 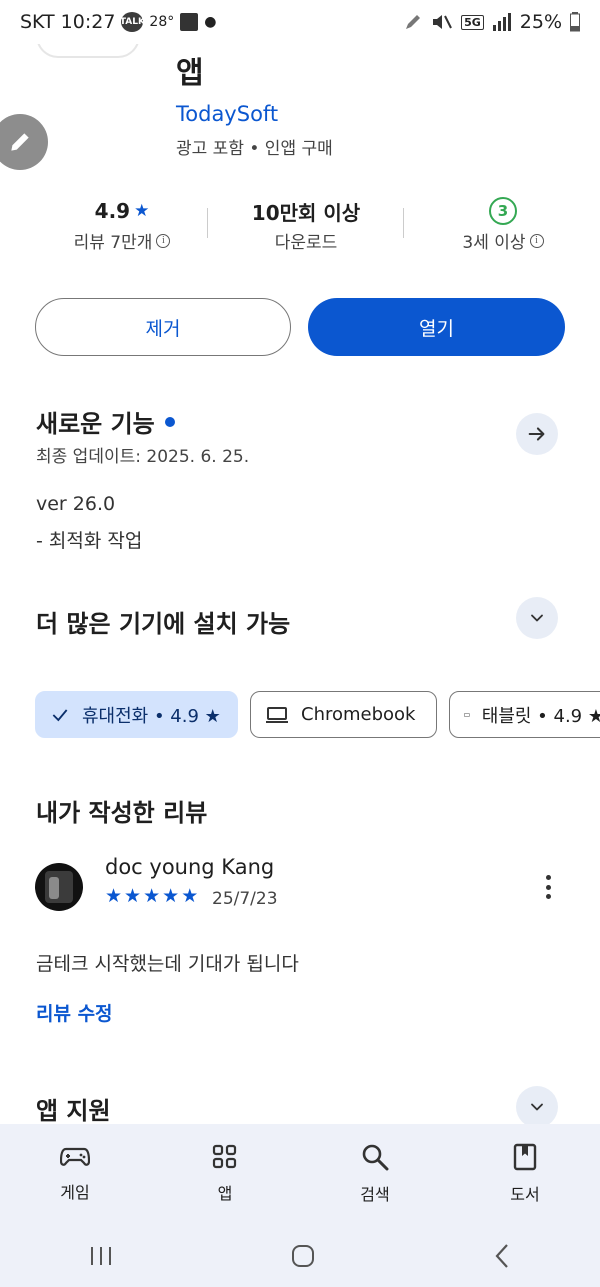 What do you see at coordinates (277, 714) in the screenshot?
I see `laptop-icon` at bounding box center [277, 714].